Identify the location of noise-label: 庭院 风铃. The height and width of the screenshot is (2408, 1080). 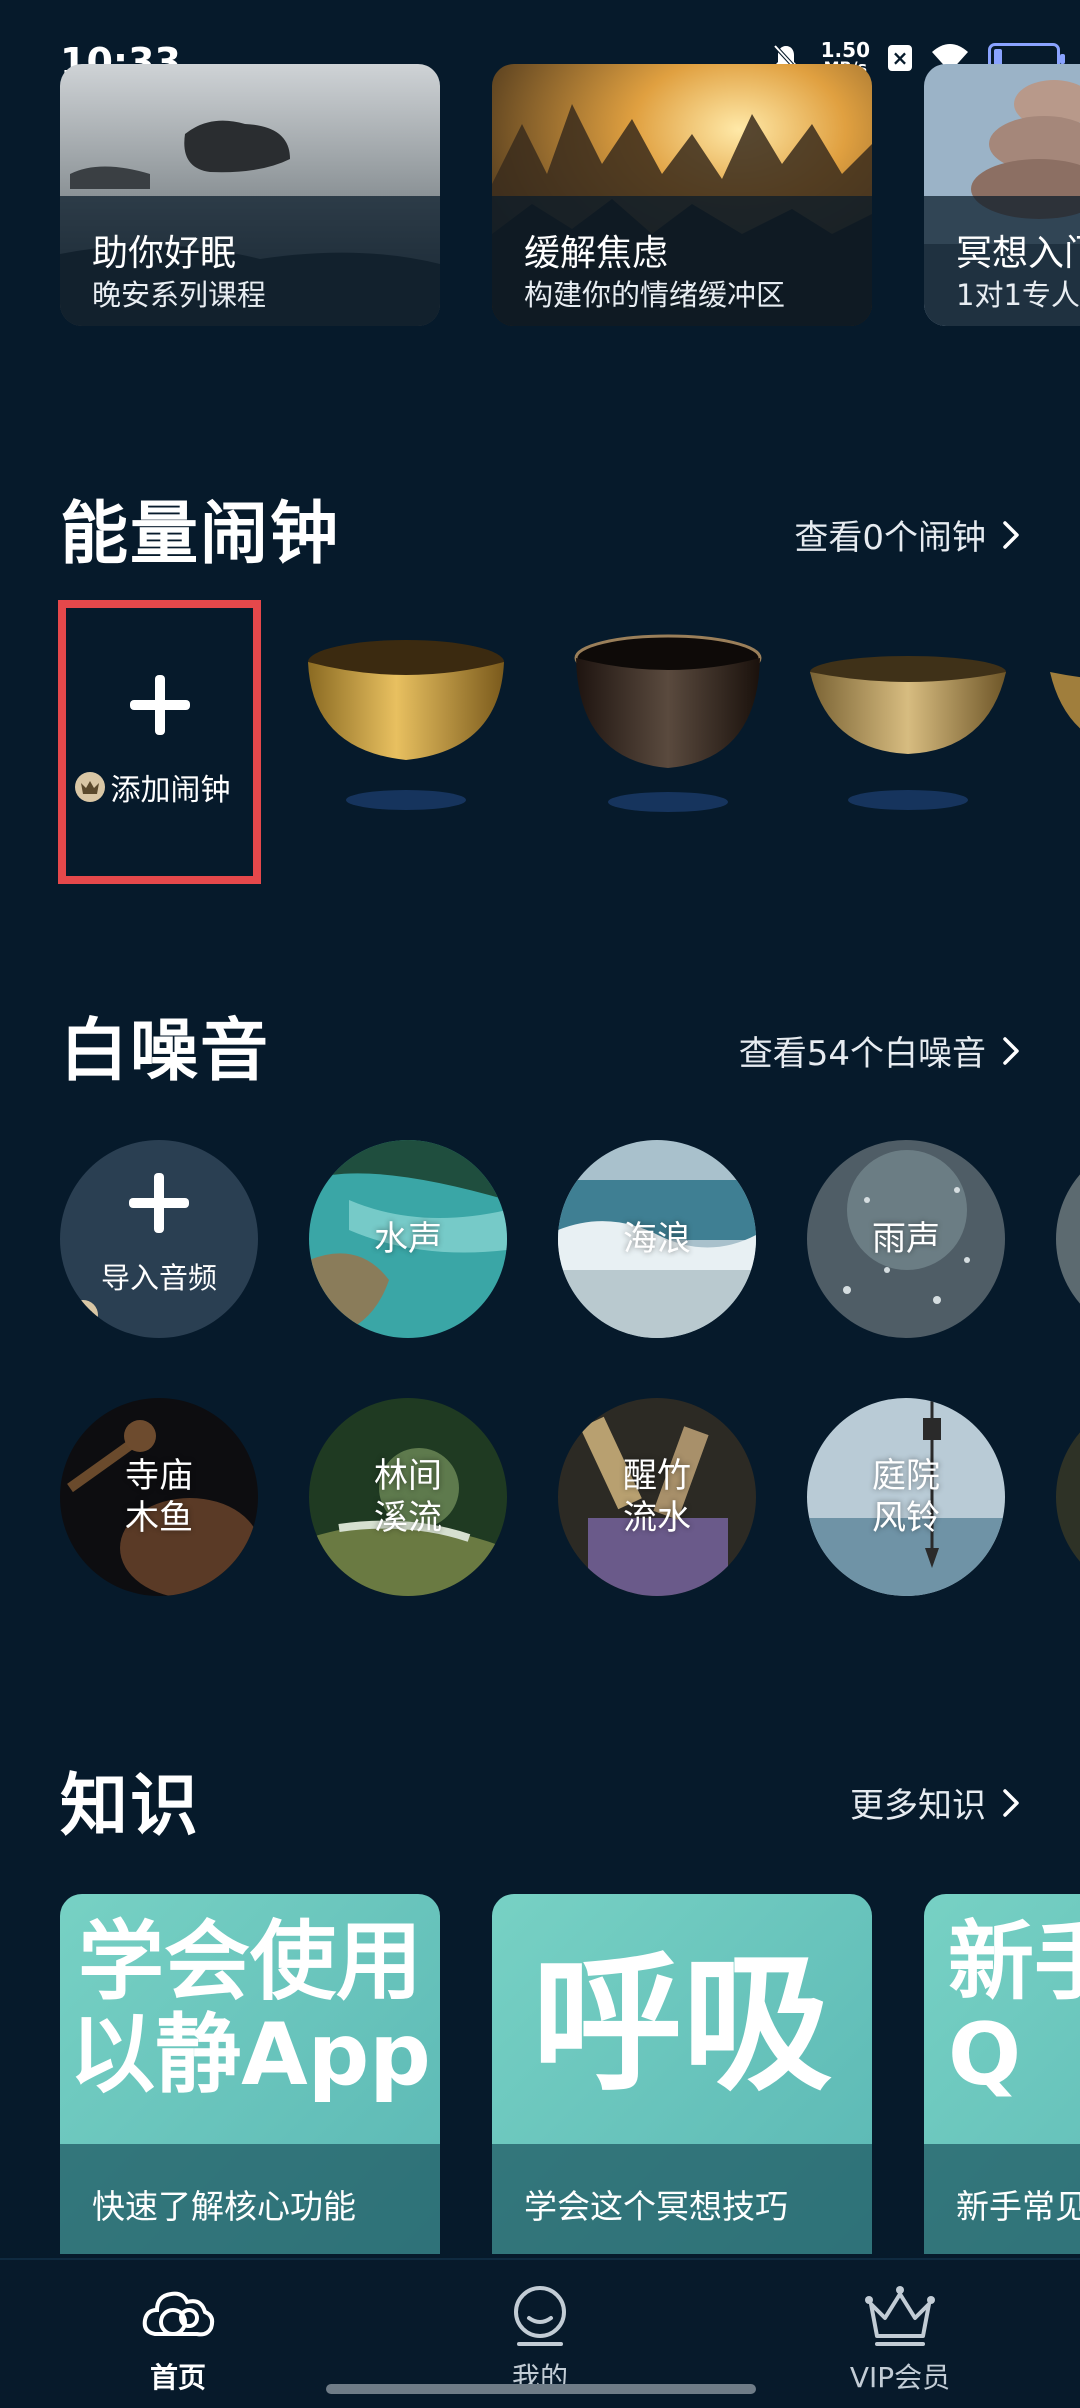
(906, 1497).